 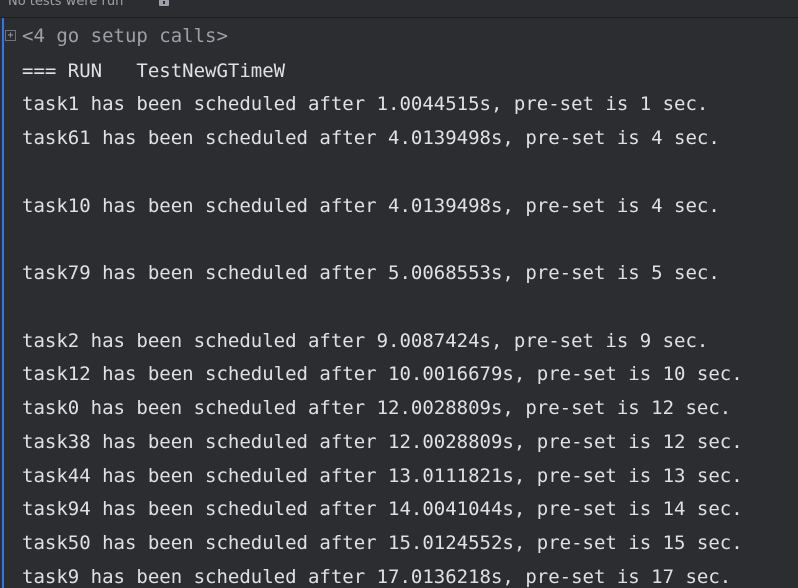 What do you see at coordinates (125, 36) in the screenshot?
I see `setup-calls-fold: <4 go setup calls>` at bounding box center [125, 36].